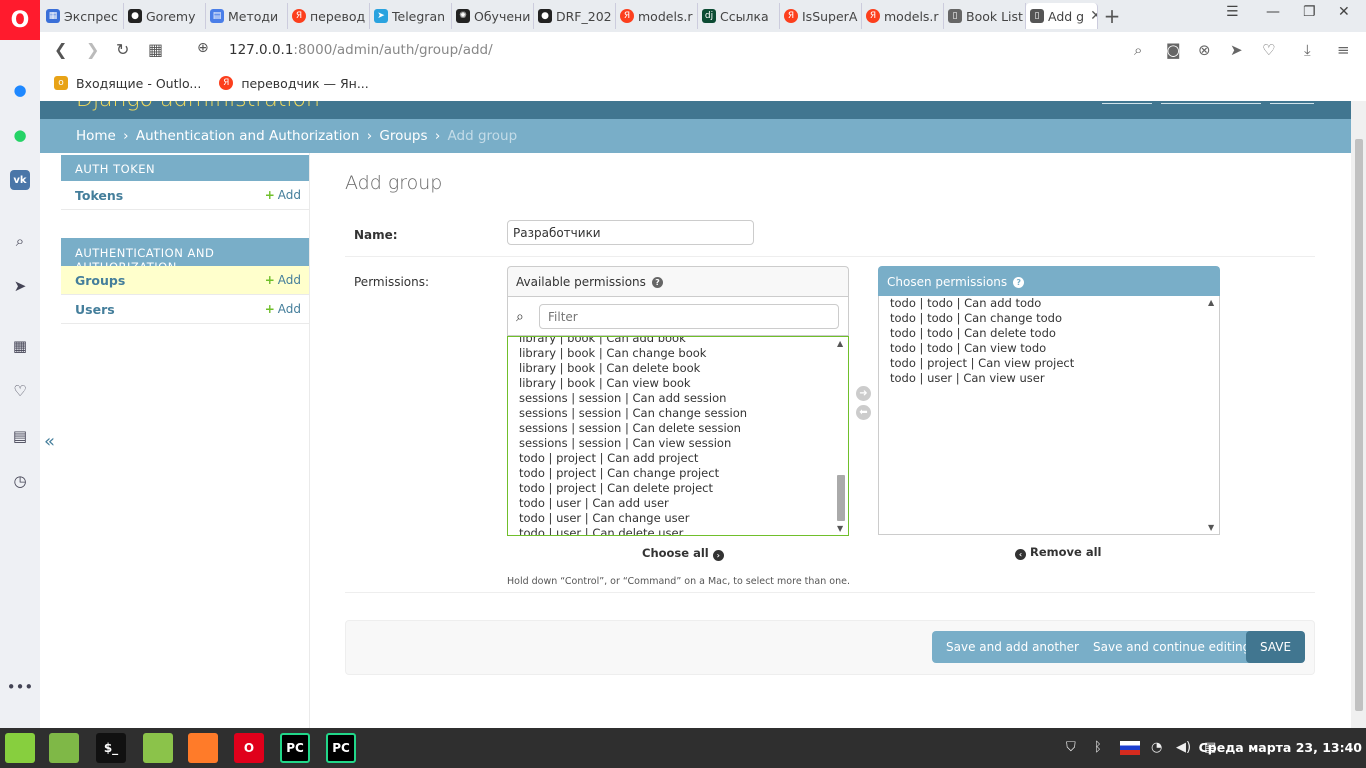 The height and width of the screenshot is (768, 1366). What do you see at coordinates (20, 687) in the screenshot?
I see `more-icon: •••` at bounding box center [20, 687].